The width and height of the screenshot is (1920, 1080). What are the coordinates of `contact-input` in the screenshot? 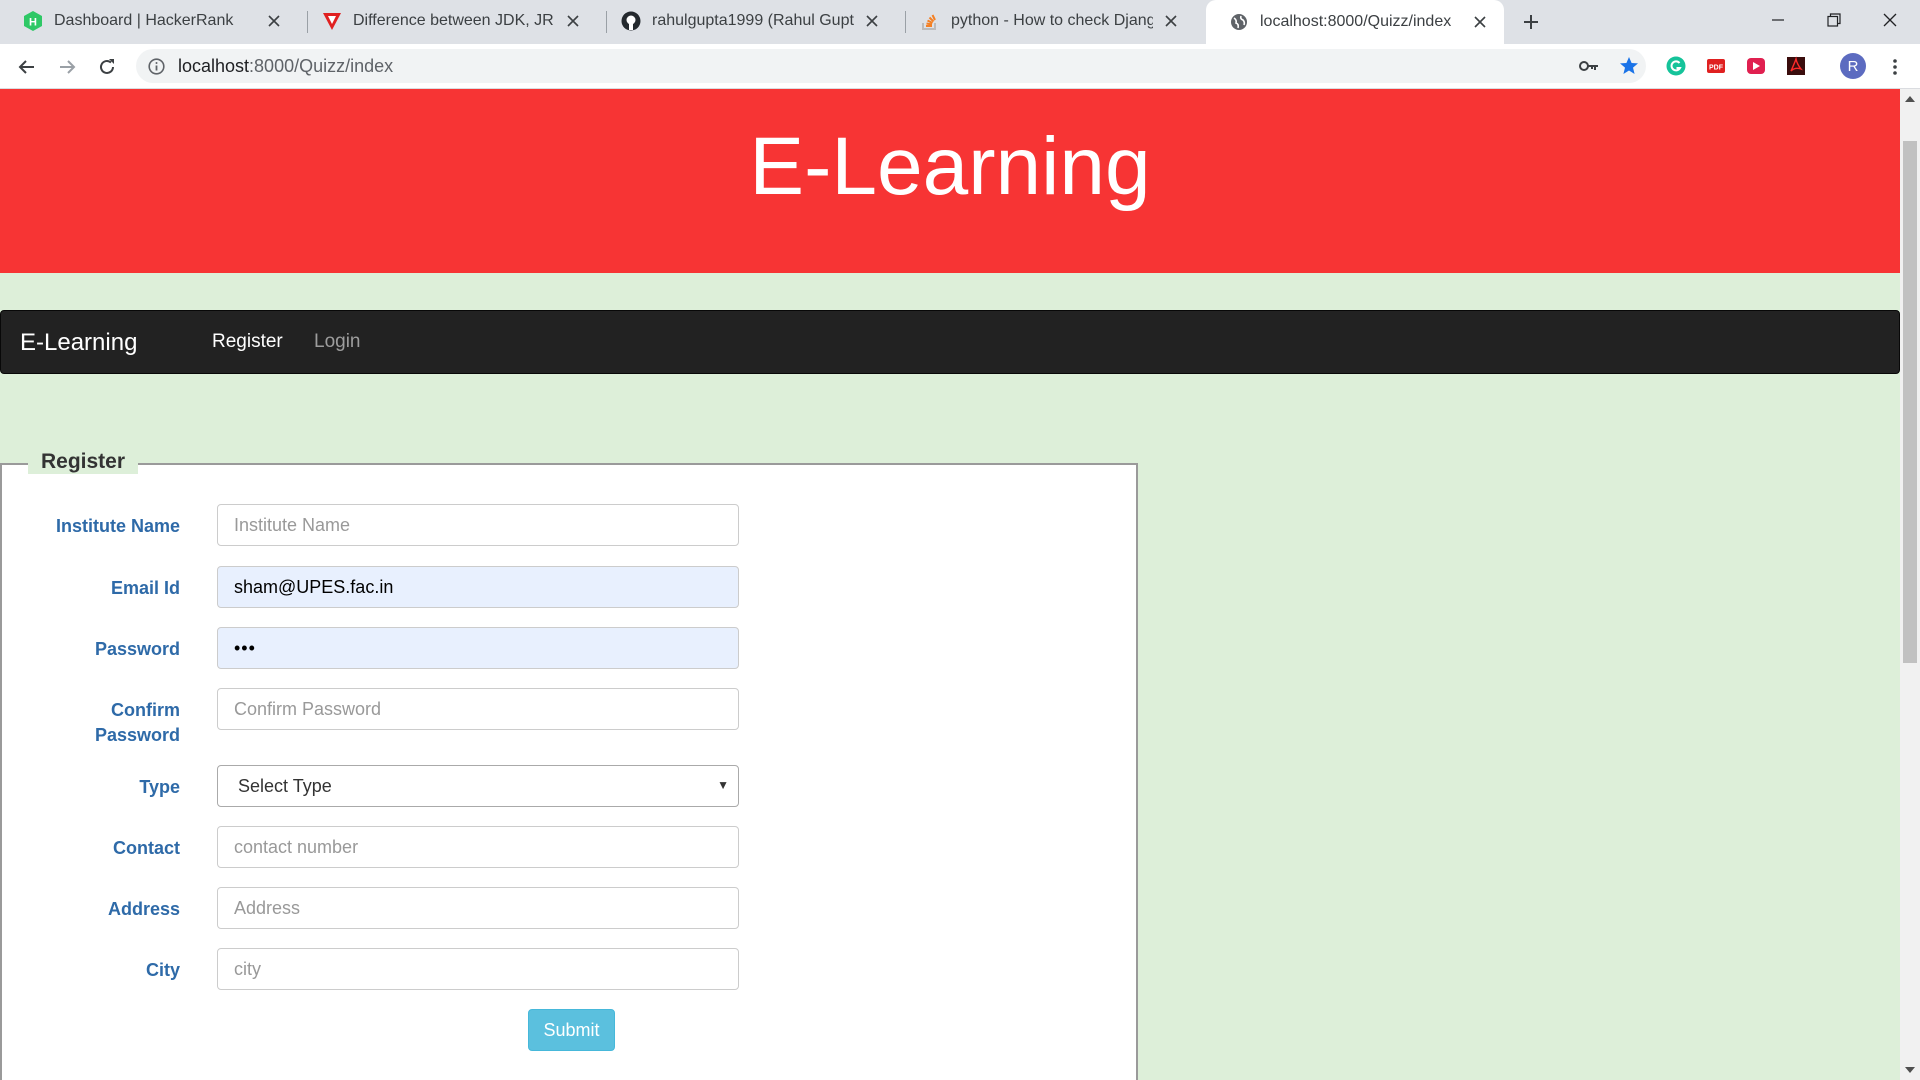 It's located at (478, 847).